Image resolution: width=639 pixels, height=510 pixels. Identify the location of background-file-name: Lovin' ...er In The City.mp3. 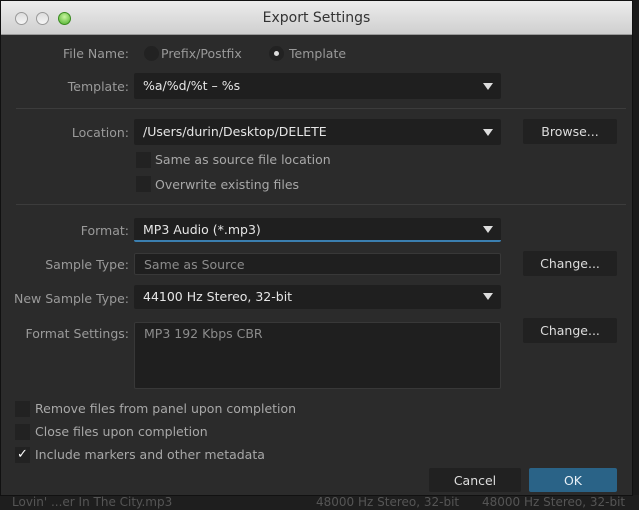
(92, 502).